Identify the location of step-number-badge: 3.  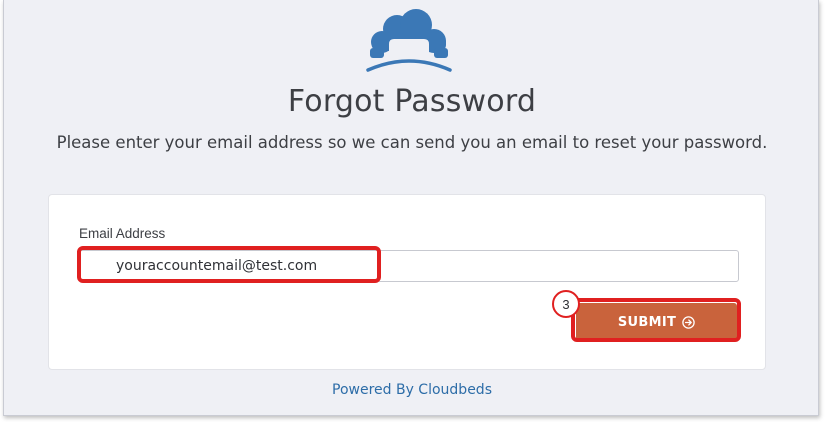
(566, 304).